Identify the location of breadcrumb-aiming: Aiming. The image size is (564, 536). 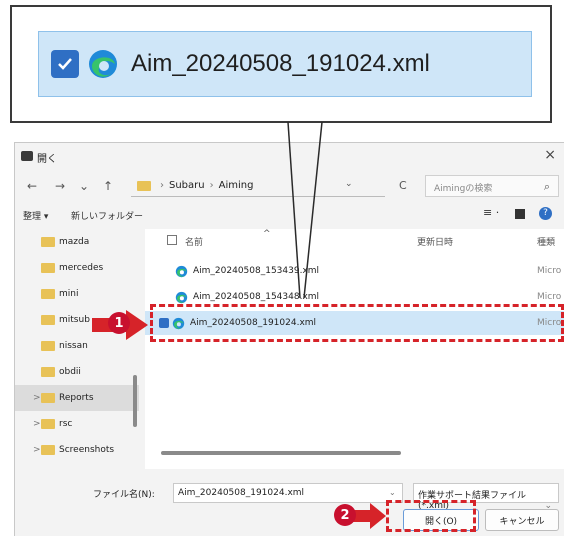
(236, 185).